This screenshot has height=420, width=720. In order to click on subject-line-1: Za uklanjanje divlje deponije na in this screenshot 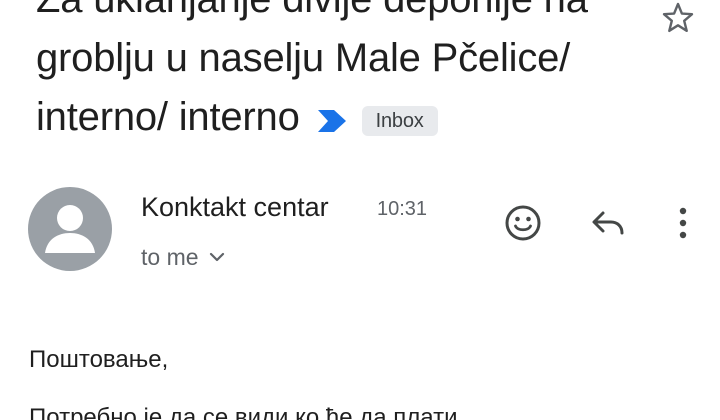, I will do `click(336, 14)`.